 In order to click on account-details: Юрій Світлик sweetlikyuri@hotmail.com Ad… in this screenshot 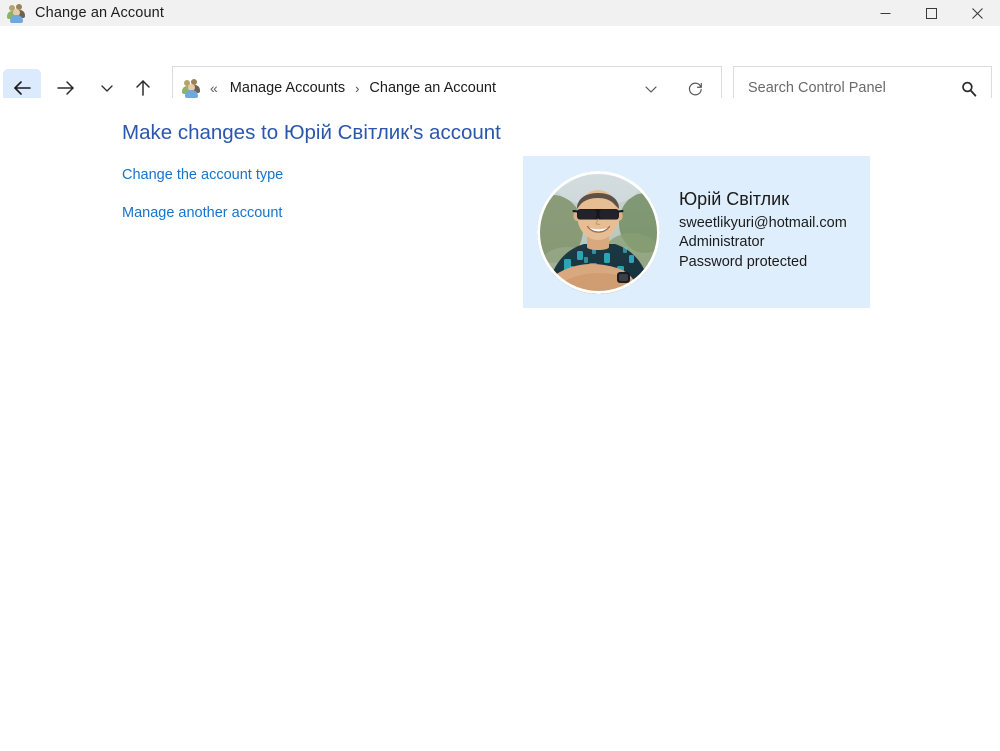, I will do `click(763, 232)`.